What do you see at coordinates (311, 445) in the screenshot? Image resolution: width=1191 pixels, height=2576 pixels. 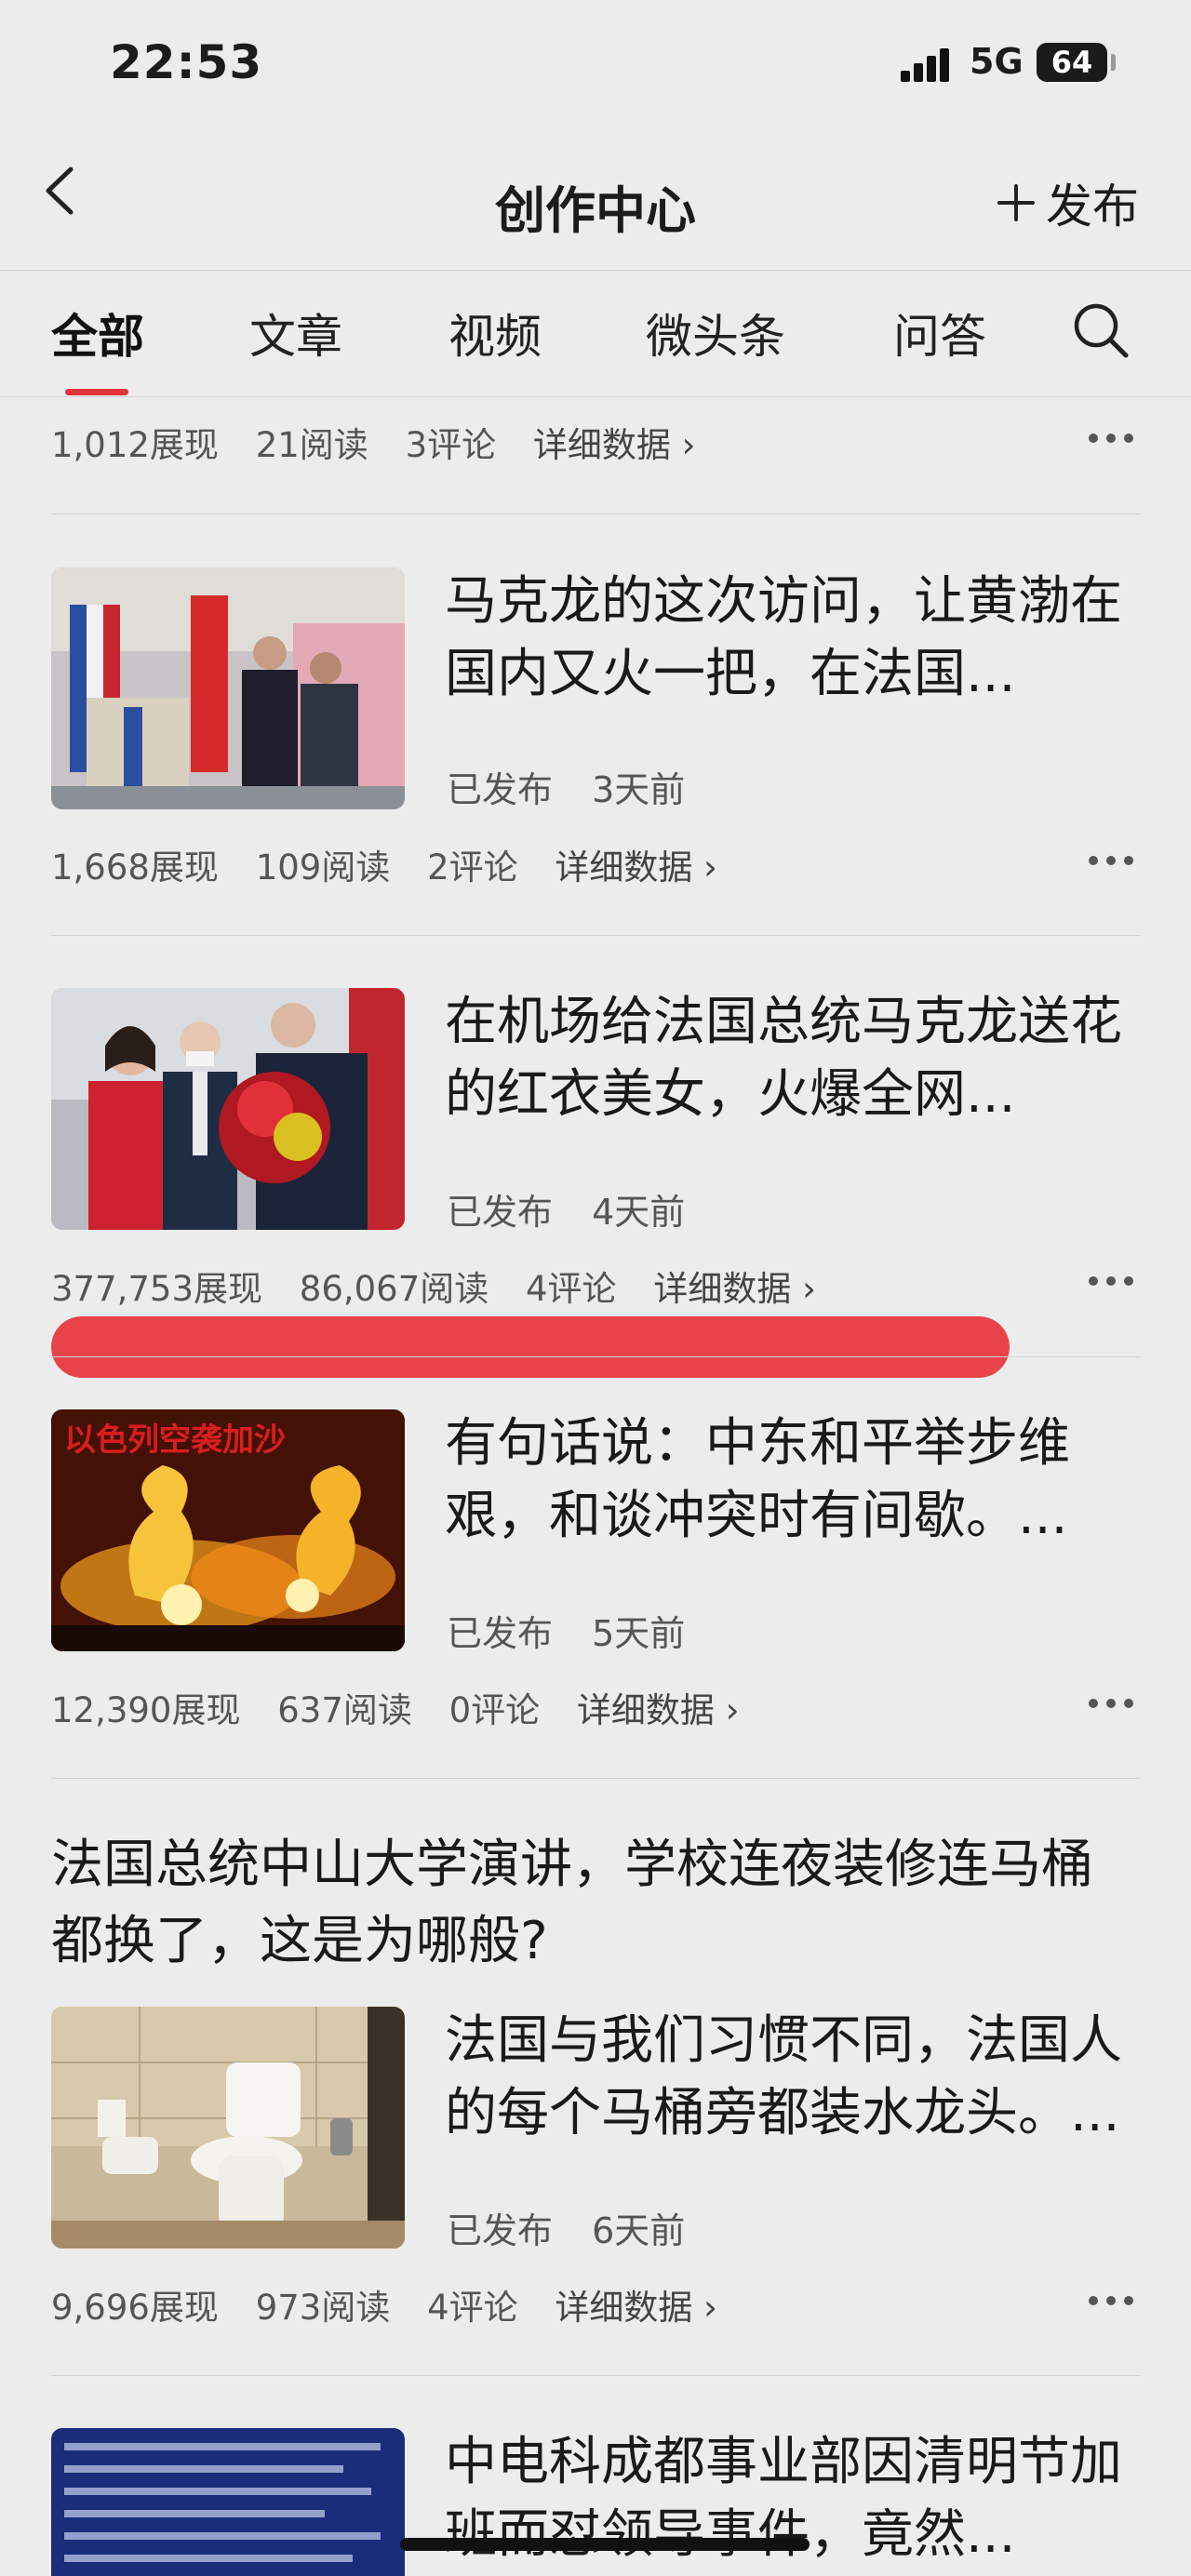 I see `reads-count: 21阅读` at bounding box center [311, 445].